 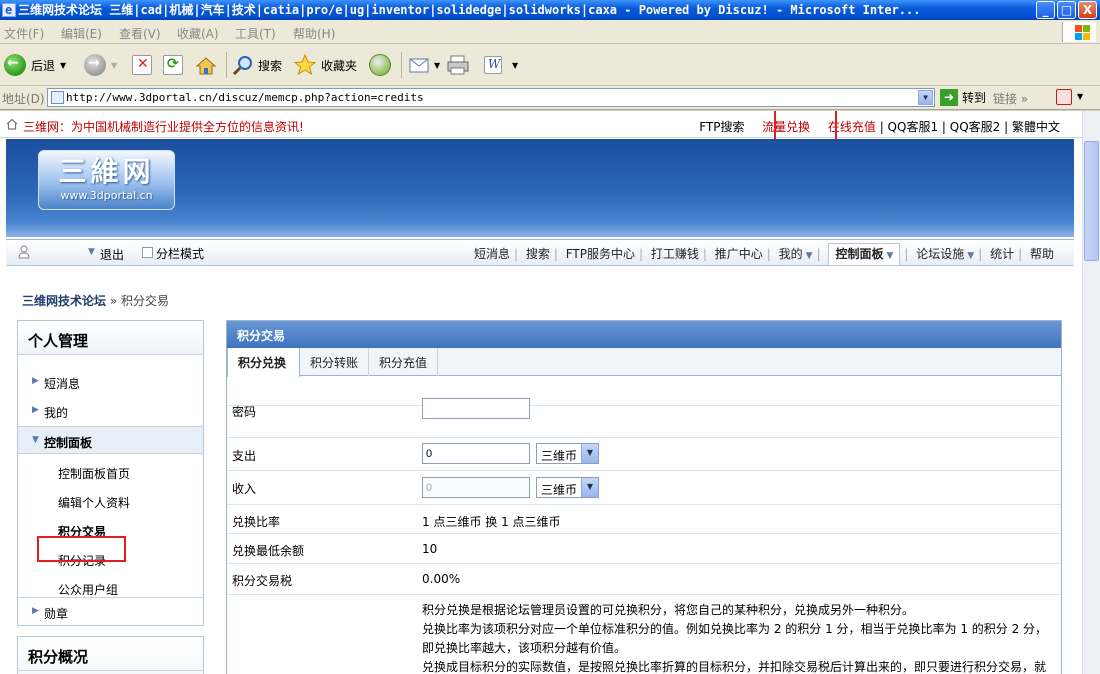 I want to click on highlight-box-credit-log, so click(x=81, y=549).